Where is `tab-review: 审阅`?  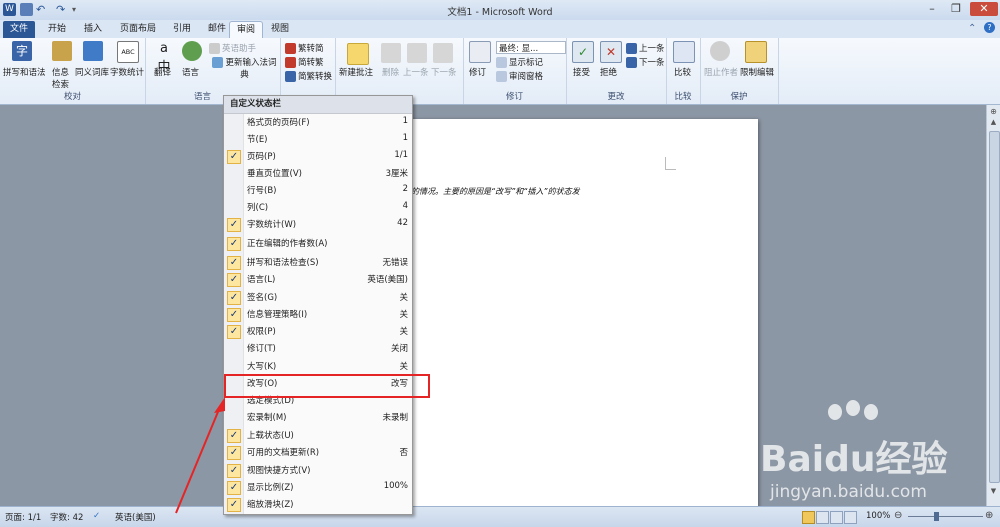 tab-review: 审阅 is located at coordinates (246, 30).